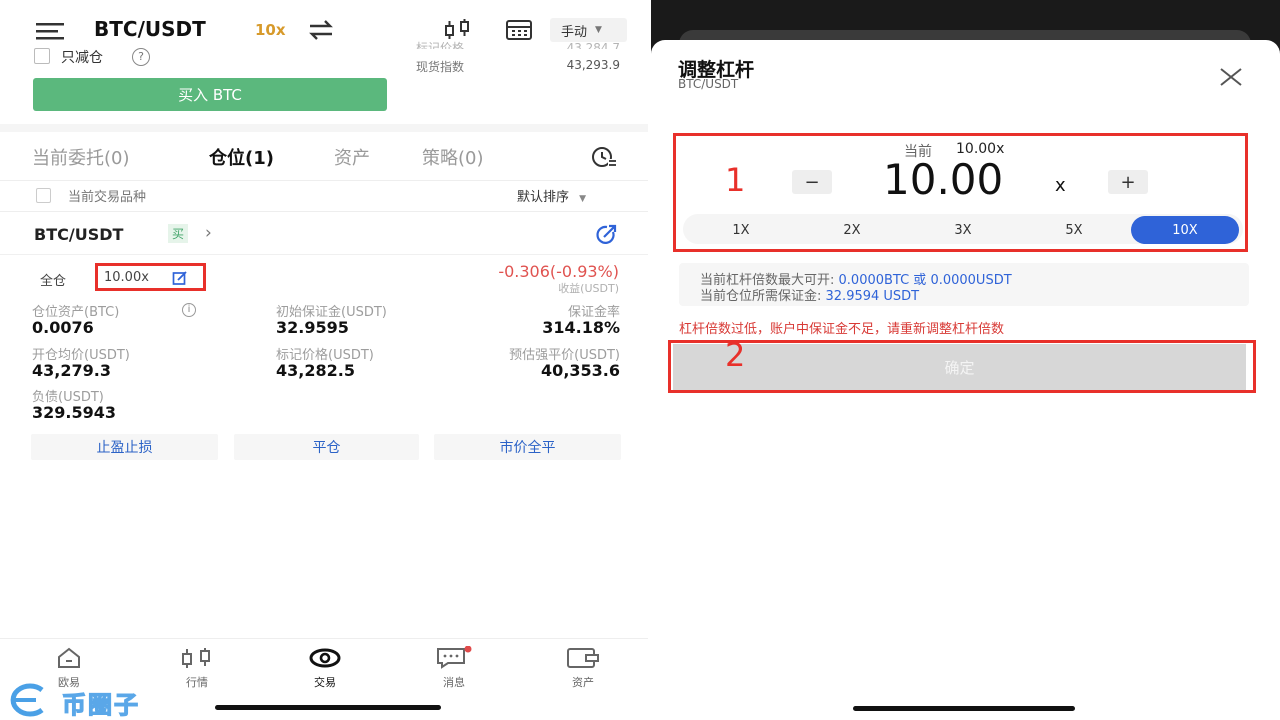 This screenshot has width=1280, height=720. Describe the element at coordinates (189, 310) in the screenshot. I see `info-icon: i` at that location.